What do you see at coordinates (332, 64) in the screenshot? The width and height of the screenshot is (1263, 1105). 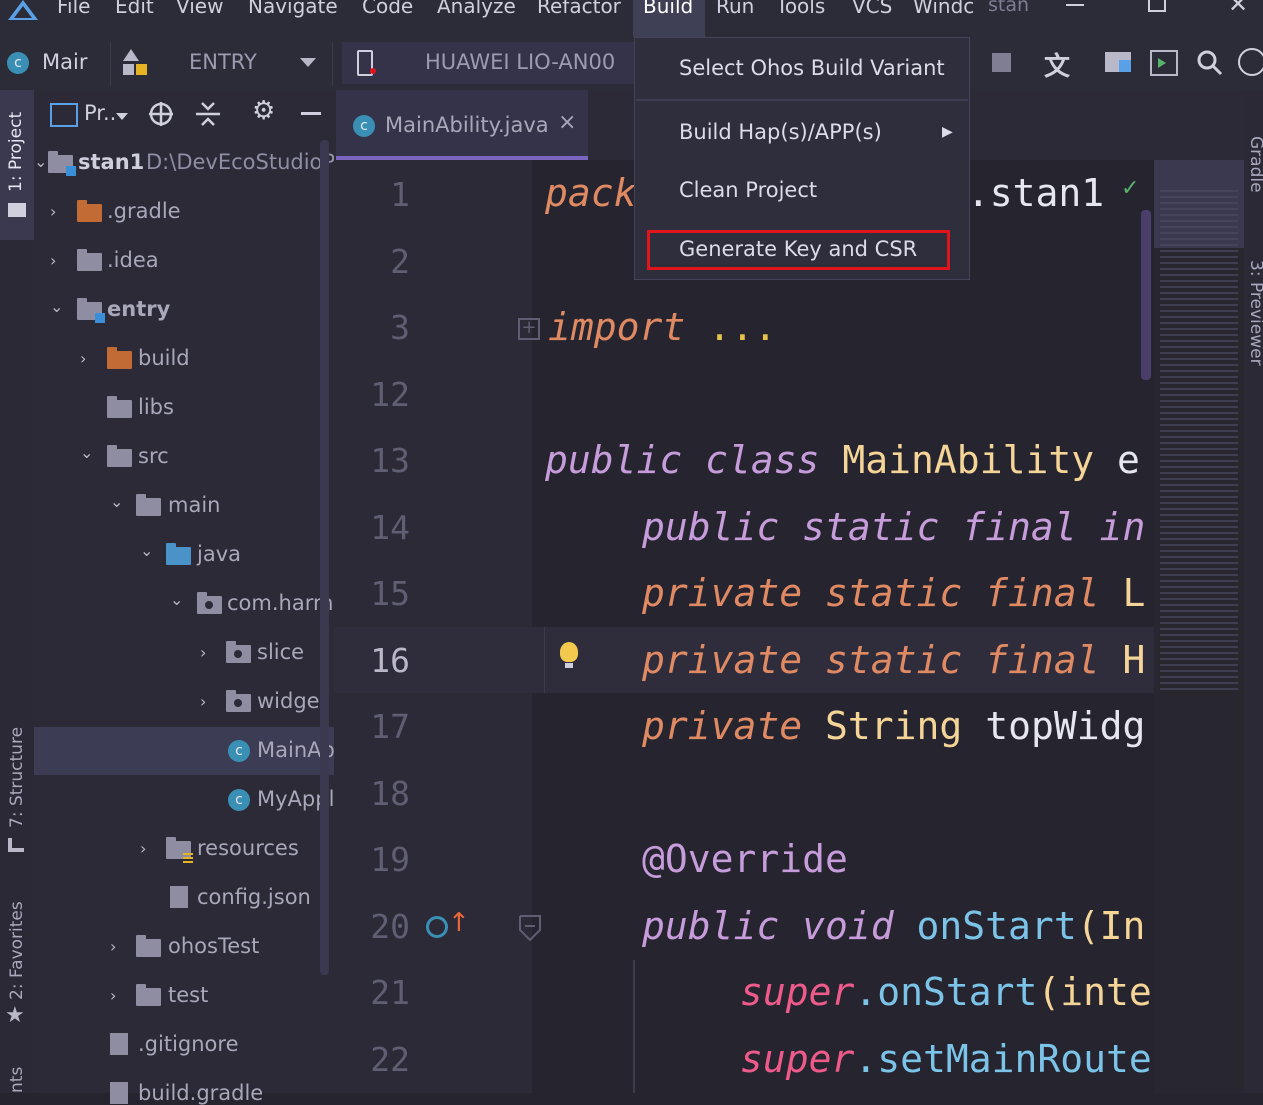 I see `toolbar-separator` at bounding box center [332, 64].